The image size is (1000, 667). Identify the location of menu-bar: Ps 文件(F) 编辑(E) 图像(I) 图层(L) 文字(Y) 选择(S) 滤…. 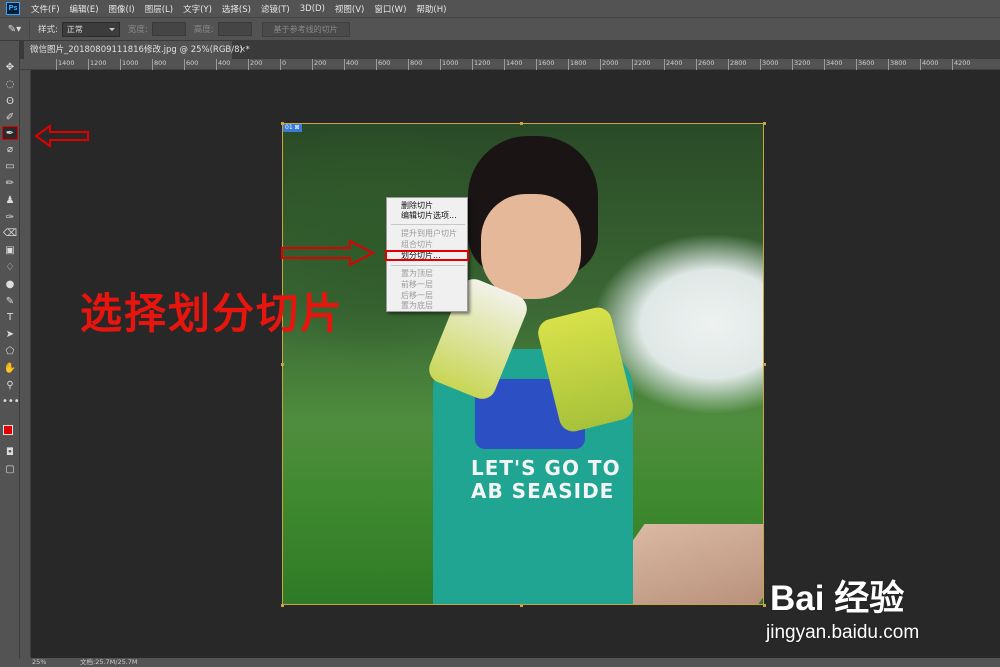
(500, 8).